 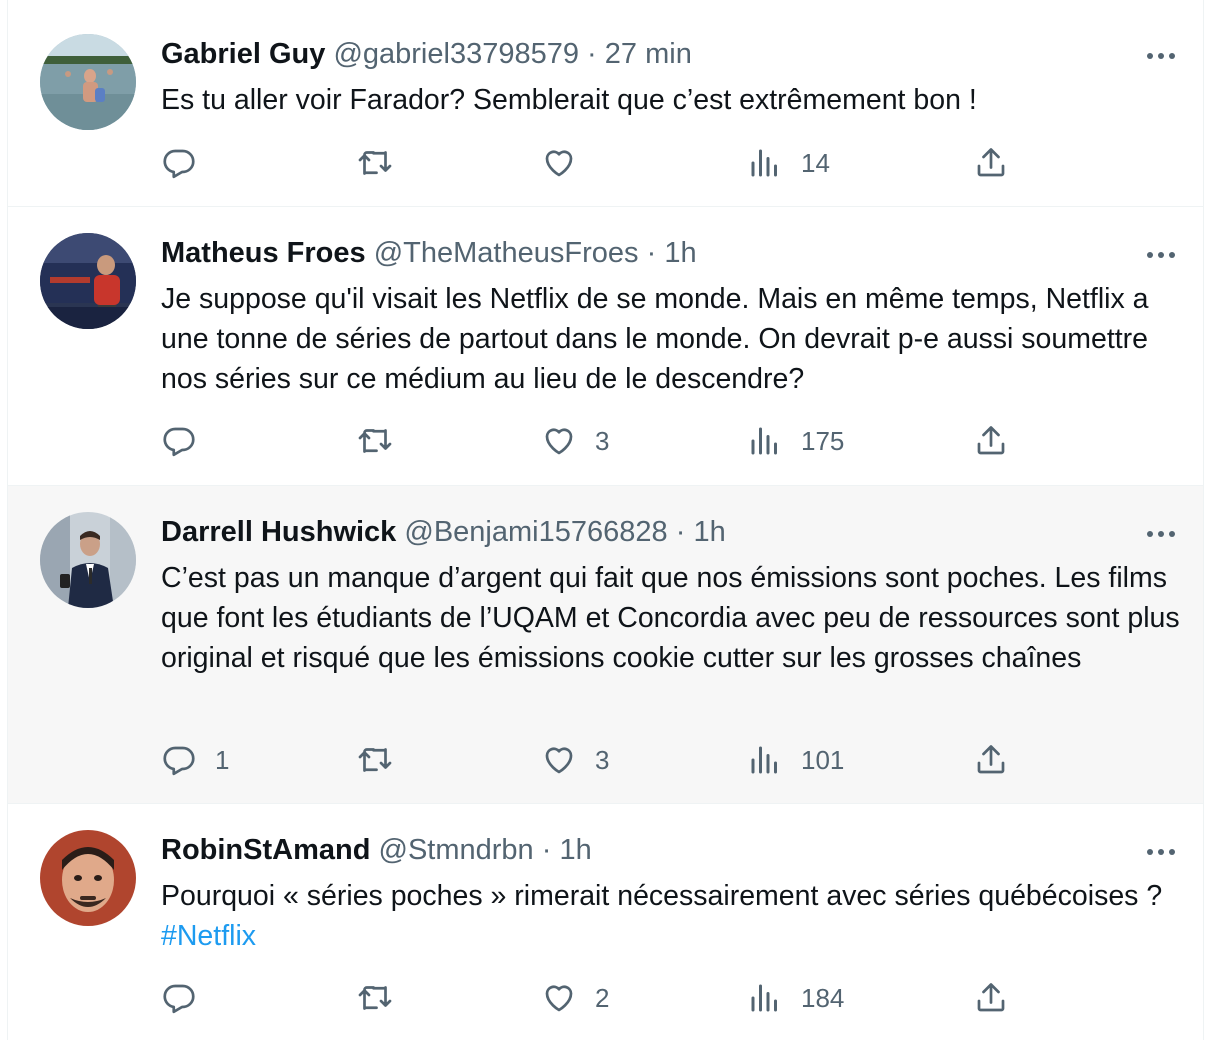 I want to click on tweet-header: RobinStAmand @Stmndrbn · 1h, so click(x=376, y=850).